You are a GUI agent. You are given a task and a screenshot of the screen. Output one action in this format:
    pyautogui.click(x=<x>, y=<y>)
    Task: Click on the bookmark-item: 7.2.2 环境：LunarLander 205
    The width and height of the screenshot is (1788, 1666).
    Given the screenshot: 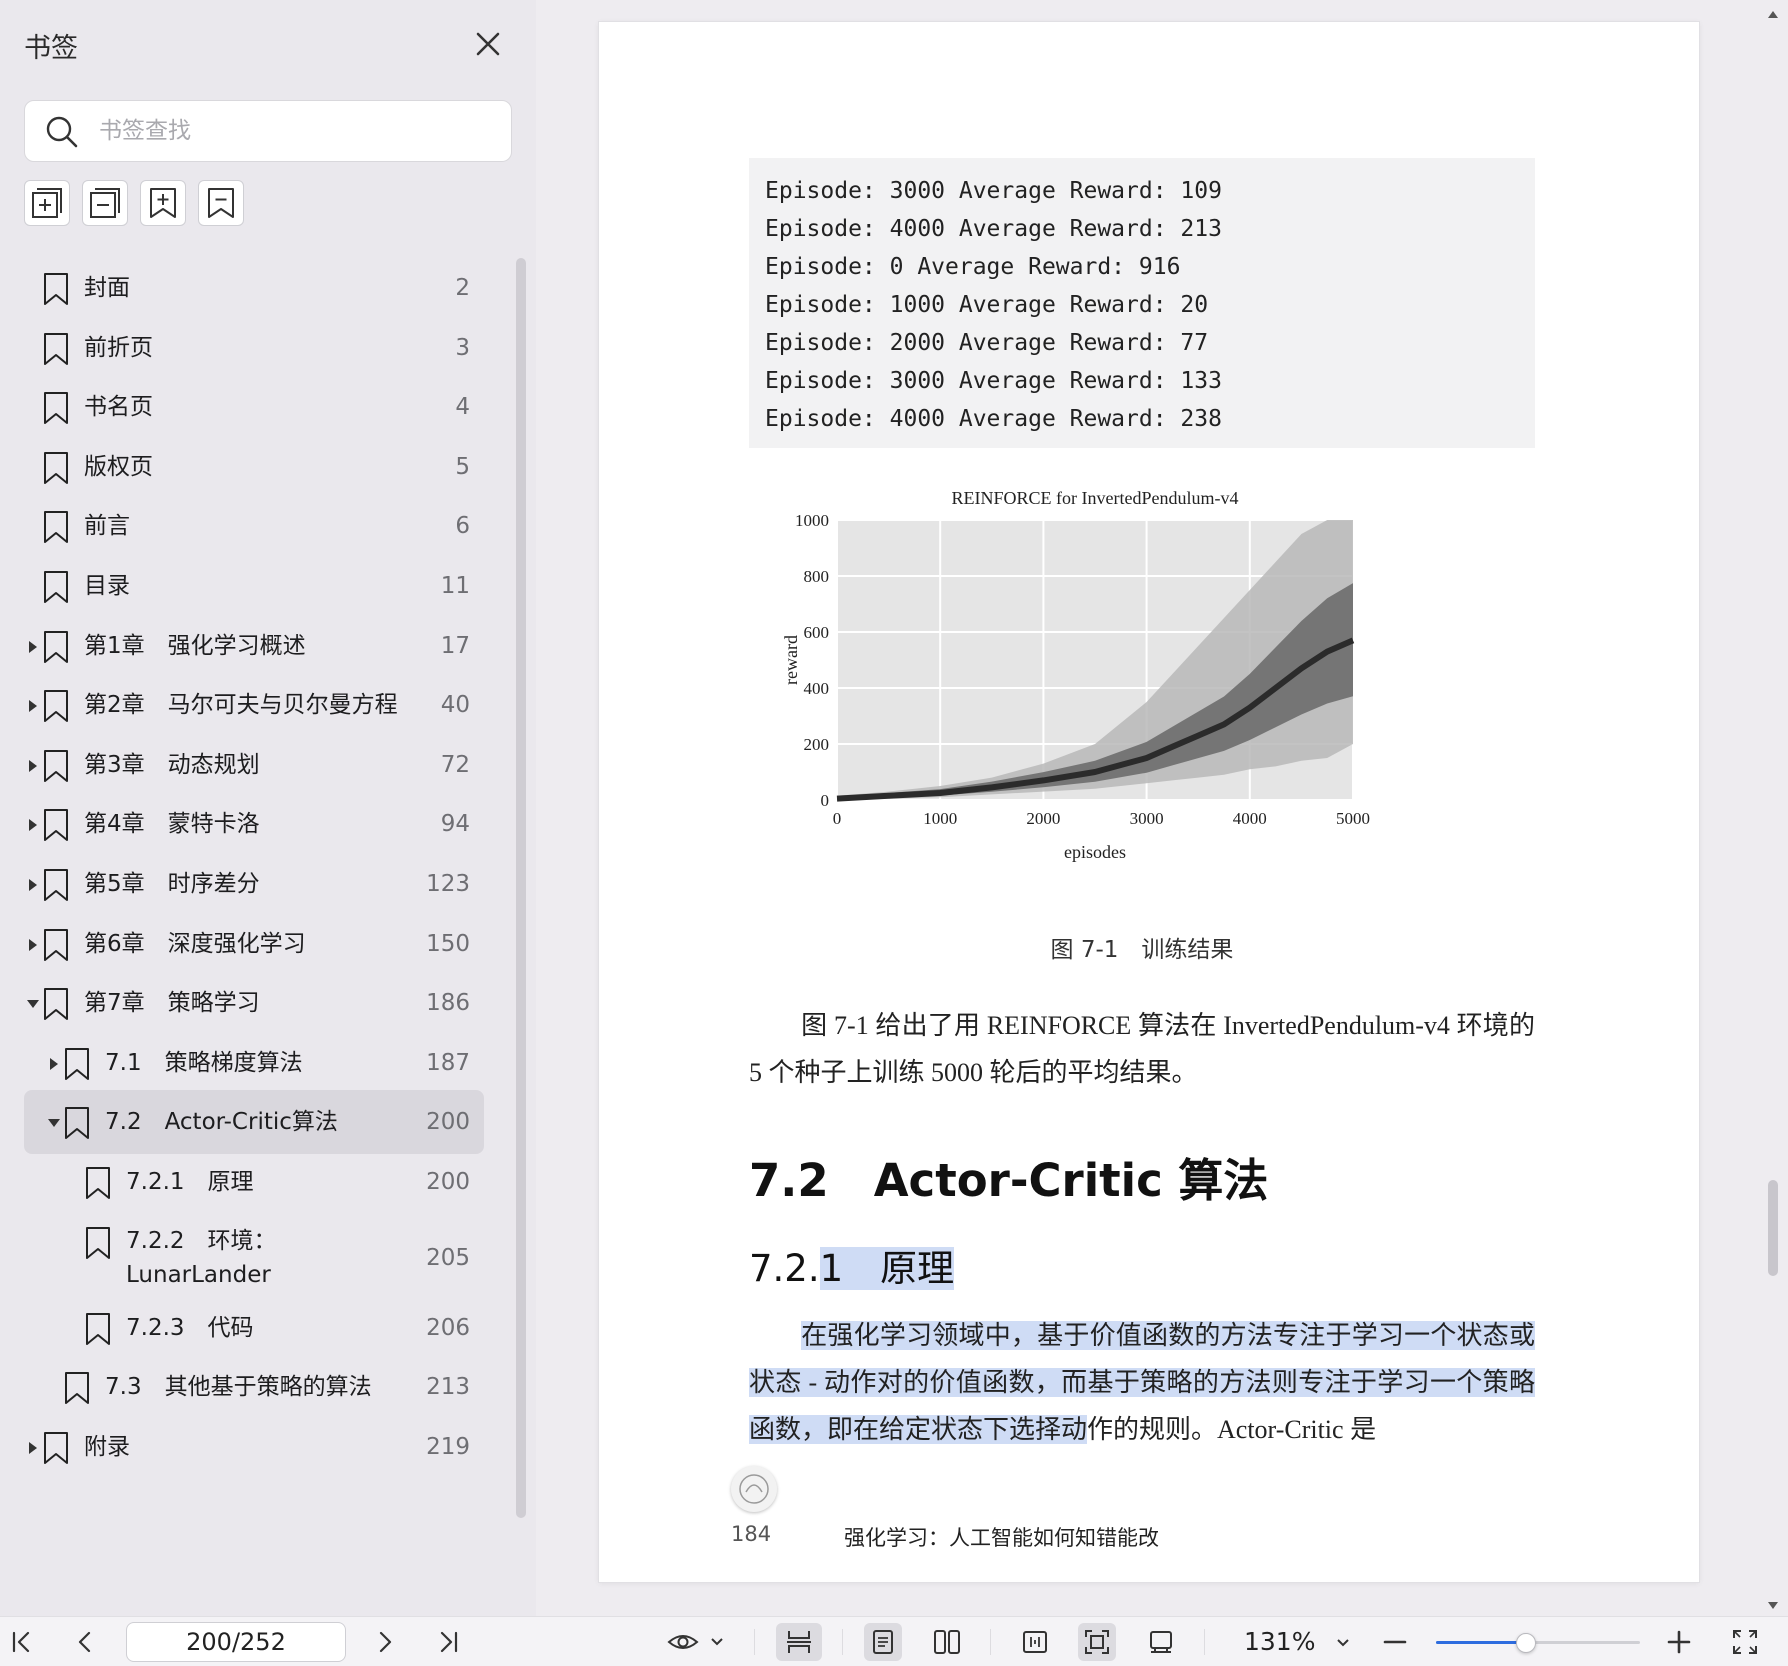 What is the action you would take?
    pyautogui.click(x=254, y=1254)
    